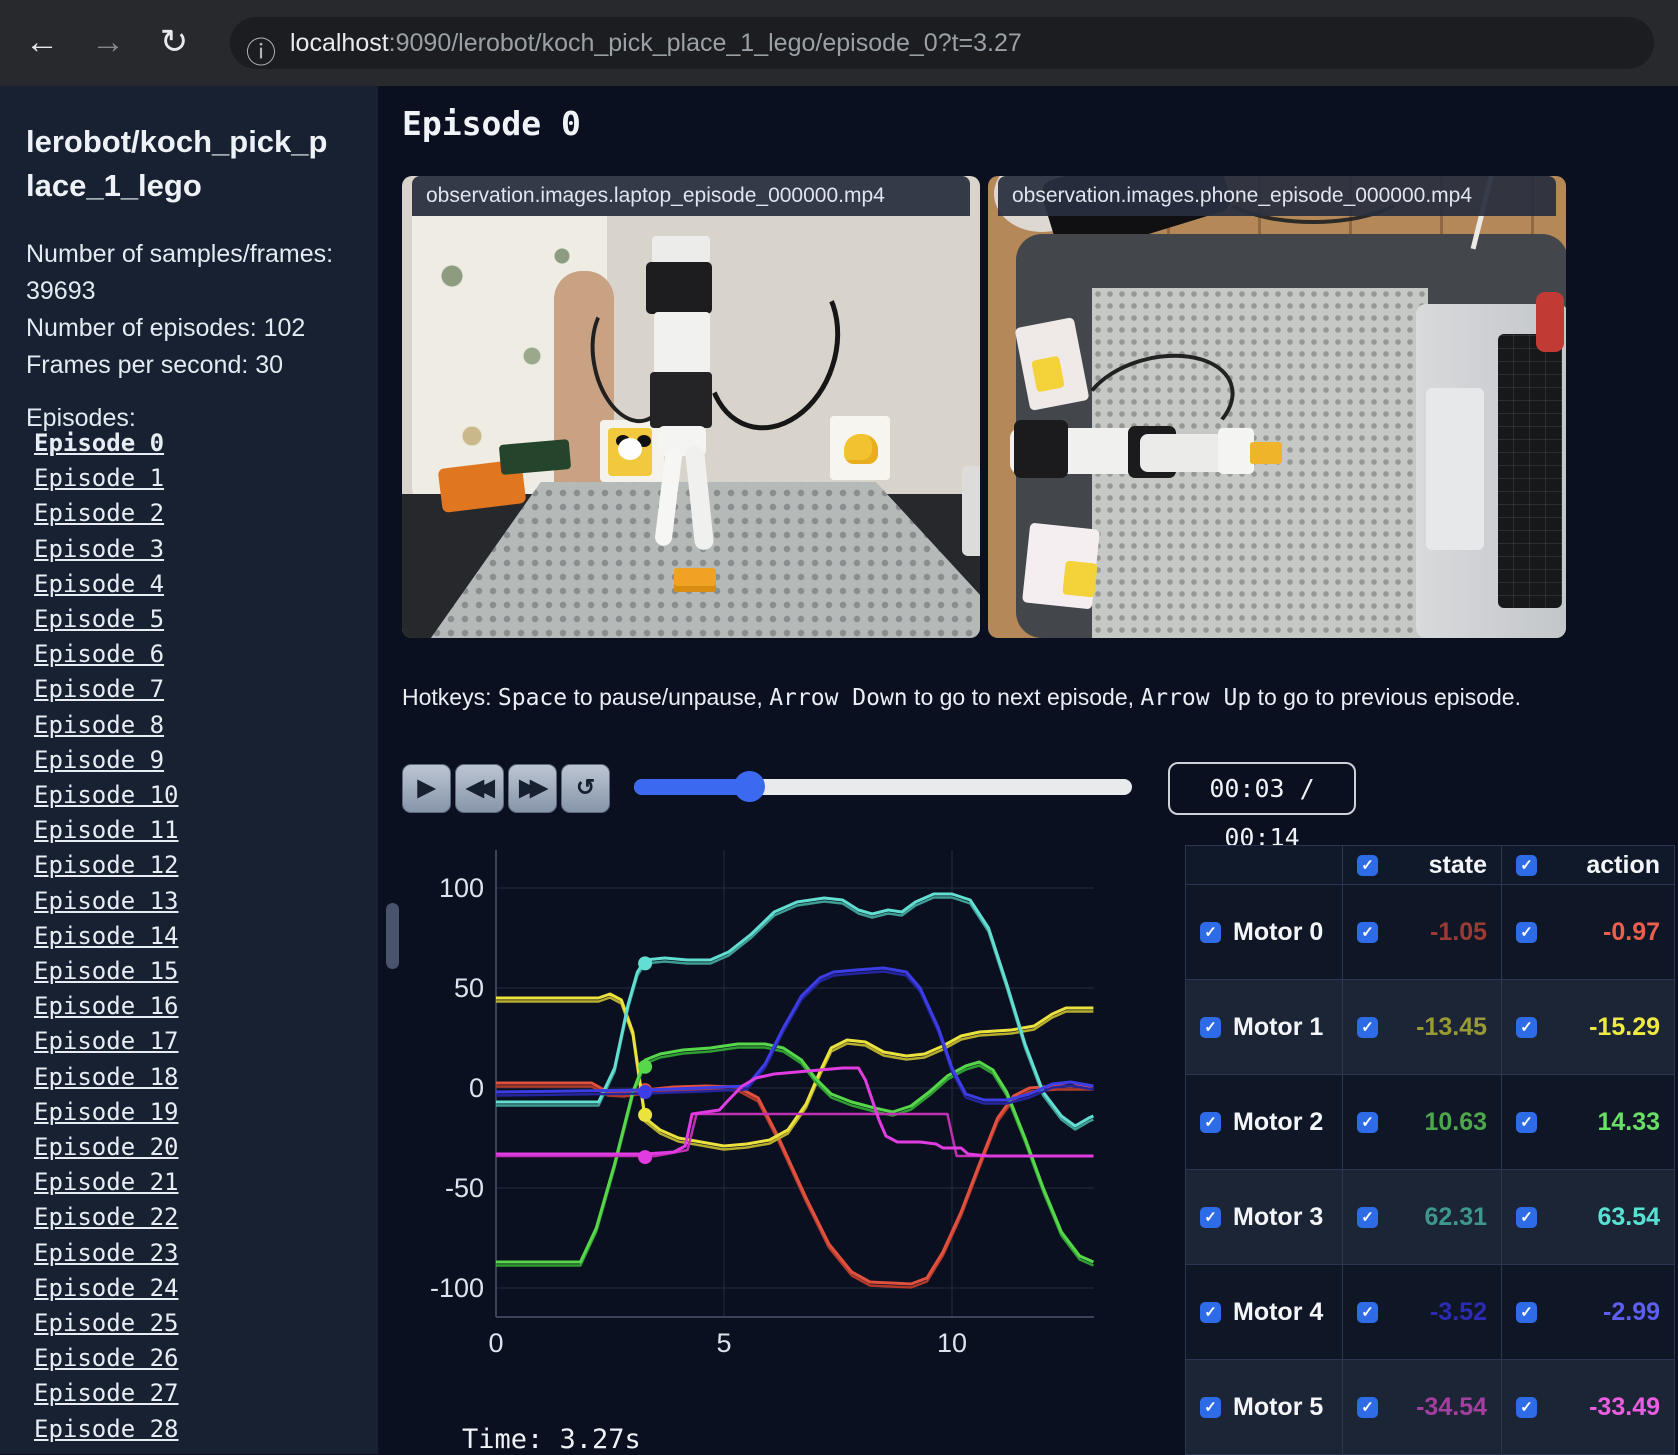 This screenshot has height=1455, width=1678. What do you see at coordinates (106, 1217) in the screenshot?
I see `sidebar-episode-link: Episode 22` at bounding box center [106, 1217].